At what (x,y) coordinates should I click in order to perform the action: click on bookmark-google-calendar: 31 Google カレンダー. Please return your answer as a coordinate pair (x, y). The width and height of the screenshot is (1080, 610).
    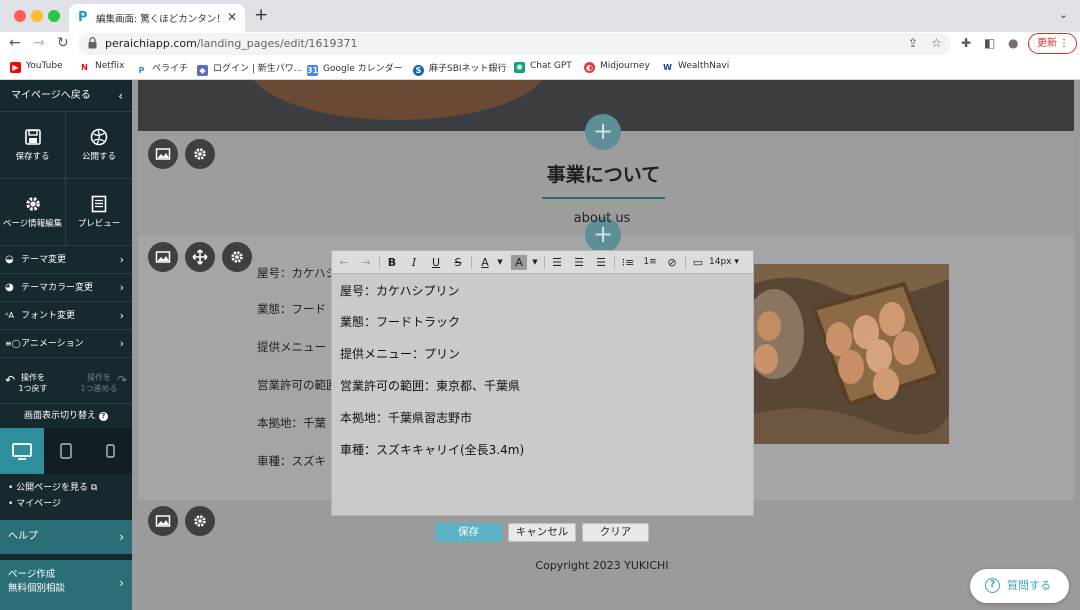
    Looking at the image, I should click on (355, 68).